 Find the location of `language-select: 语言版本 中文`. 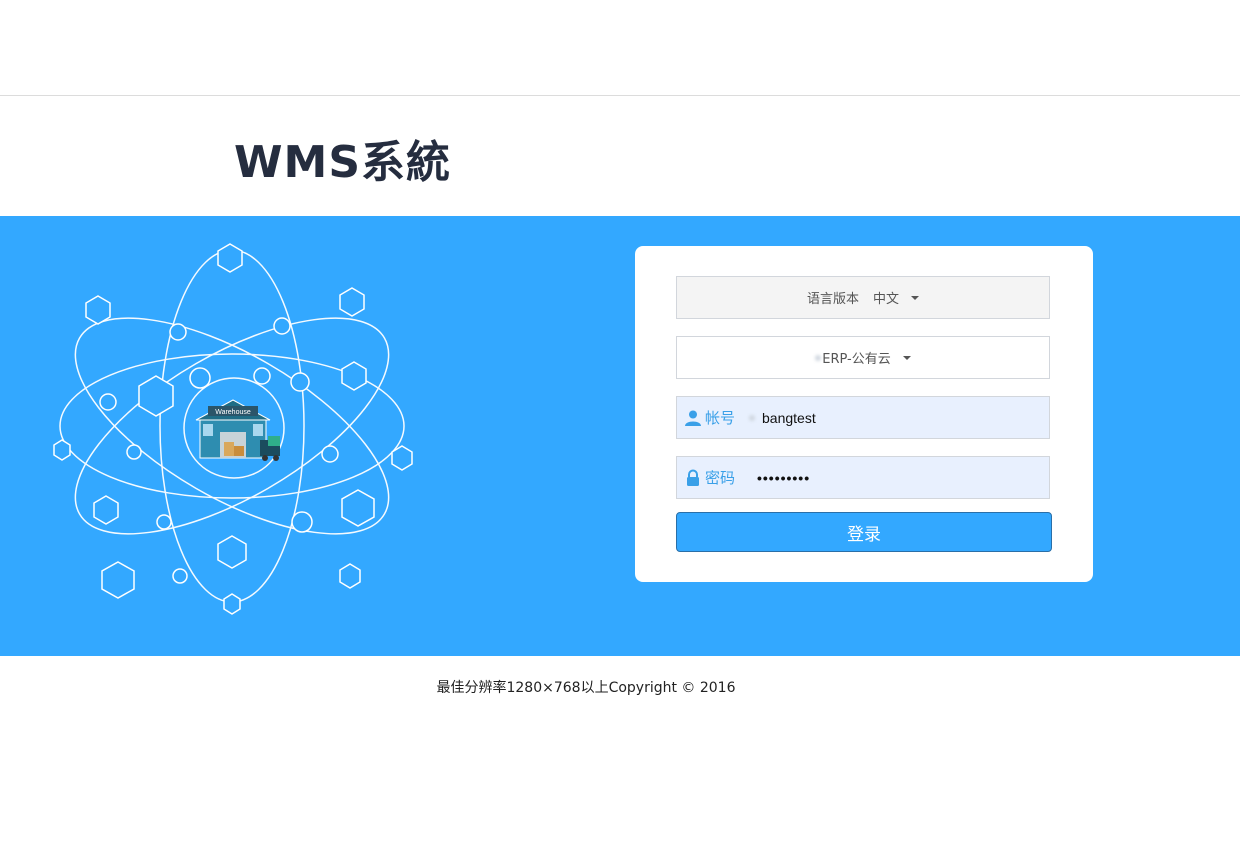

language-select: 语言版本 中文 is located at coordinates (863, 297).